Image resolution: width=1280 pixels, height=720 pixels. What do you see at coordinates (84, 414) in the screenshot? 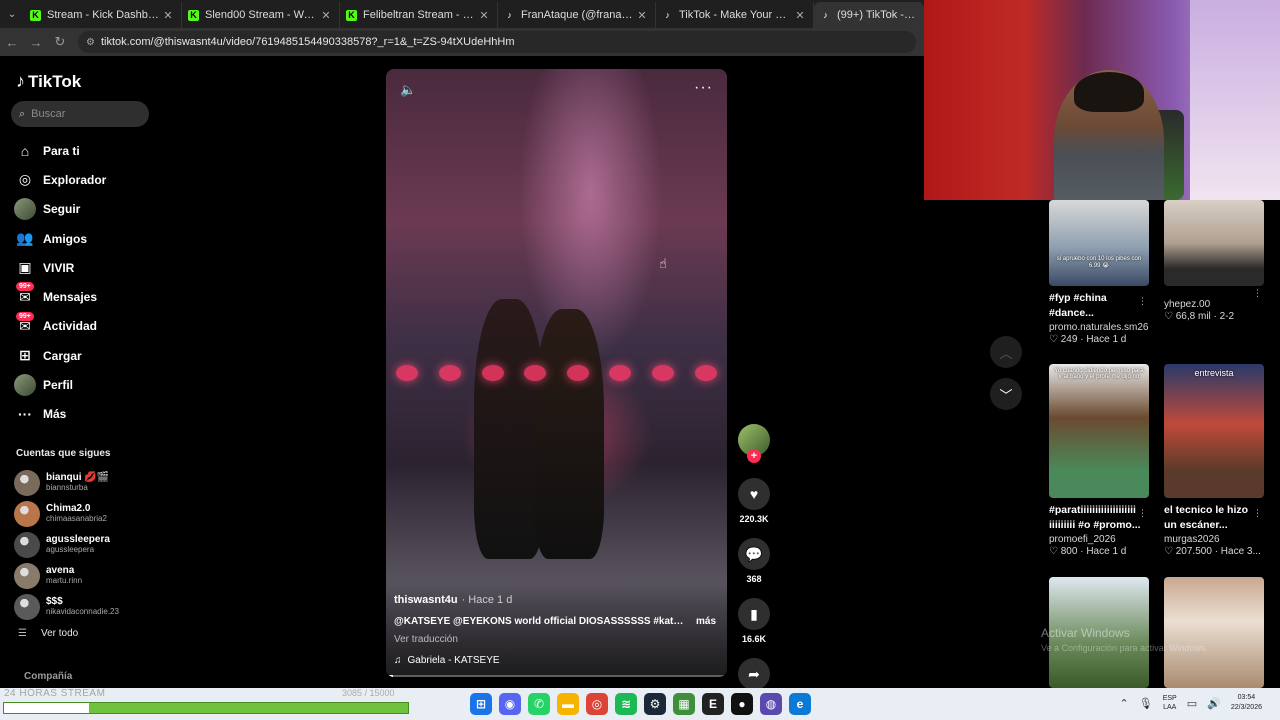
I see `nav-item-más: ··· Más` at bounding box center [84, 414].